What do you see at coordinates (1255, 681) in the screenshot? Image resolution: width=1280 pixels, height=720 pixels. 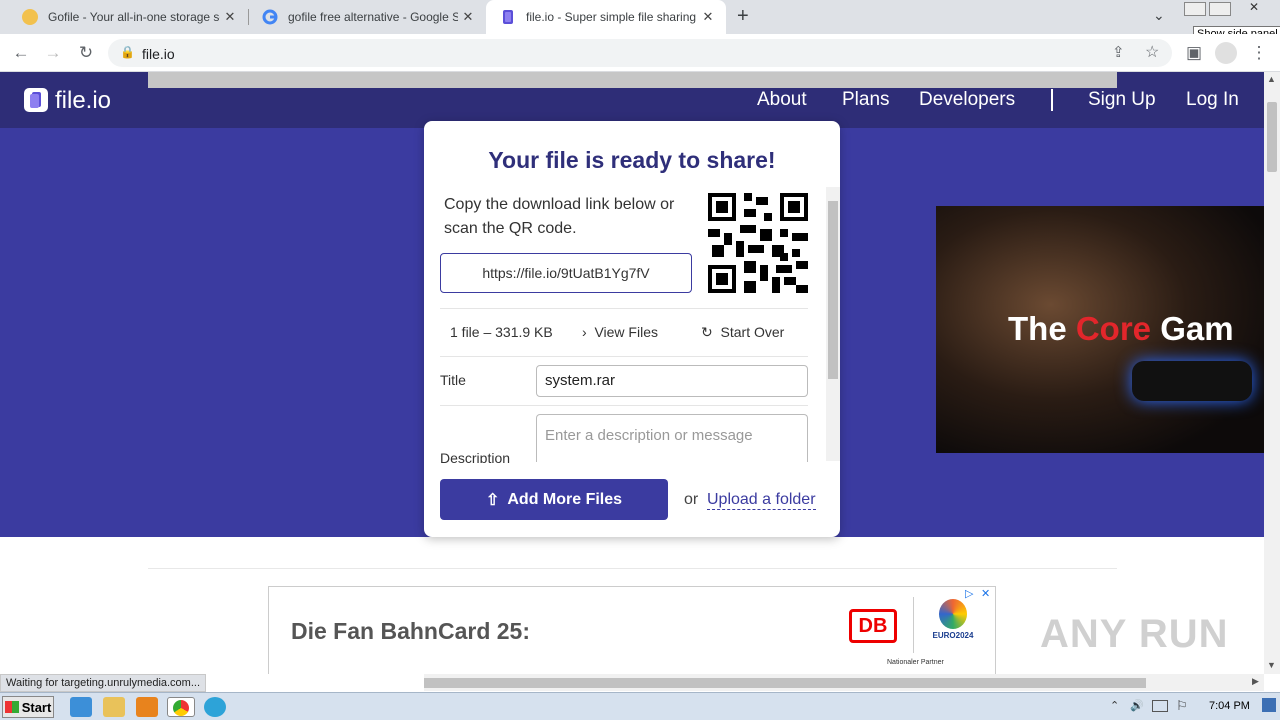 I see `scroll-right-icon: ▶` at bounding box center [1255, 681].